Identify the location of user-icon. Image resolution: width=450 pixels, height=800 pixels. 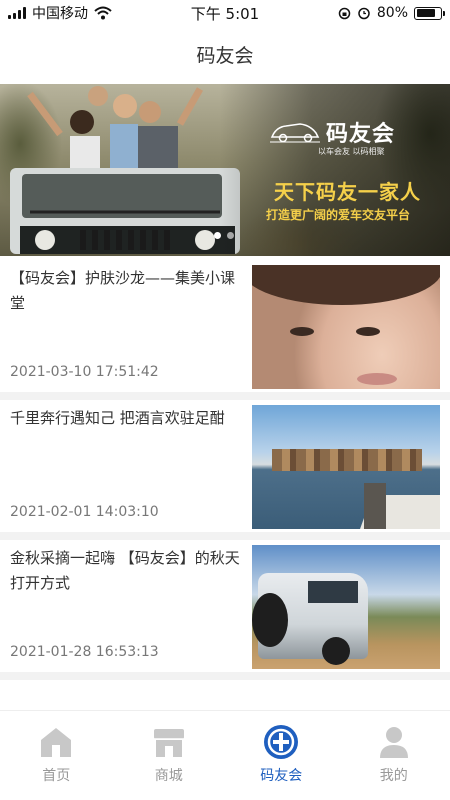
(394, 742).